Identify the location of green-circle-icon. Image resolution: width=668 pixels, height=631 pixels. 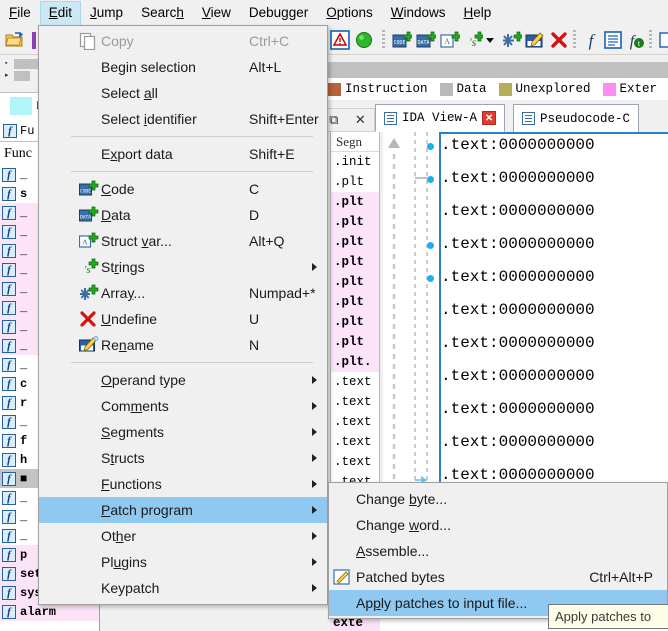
(364, 40).